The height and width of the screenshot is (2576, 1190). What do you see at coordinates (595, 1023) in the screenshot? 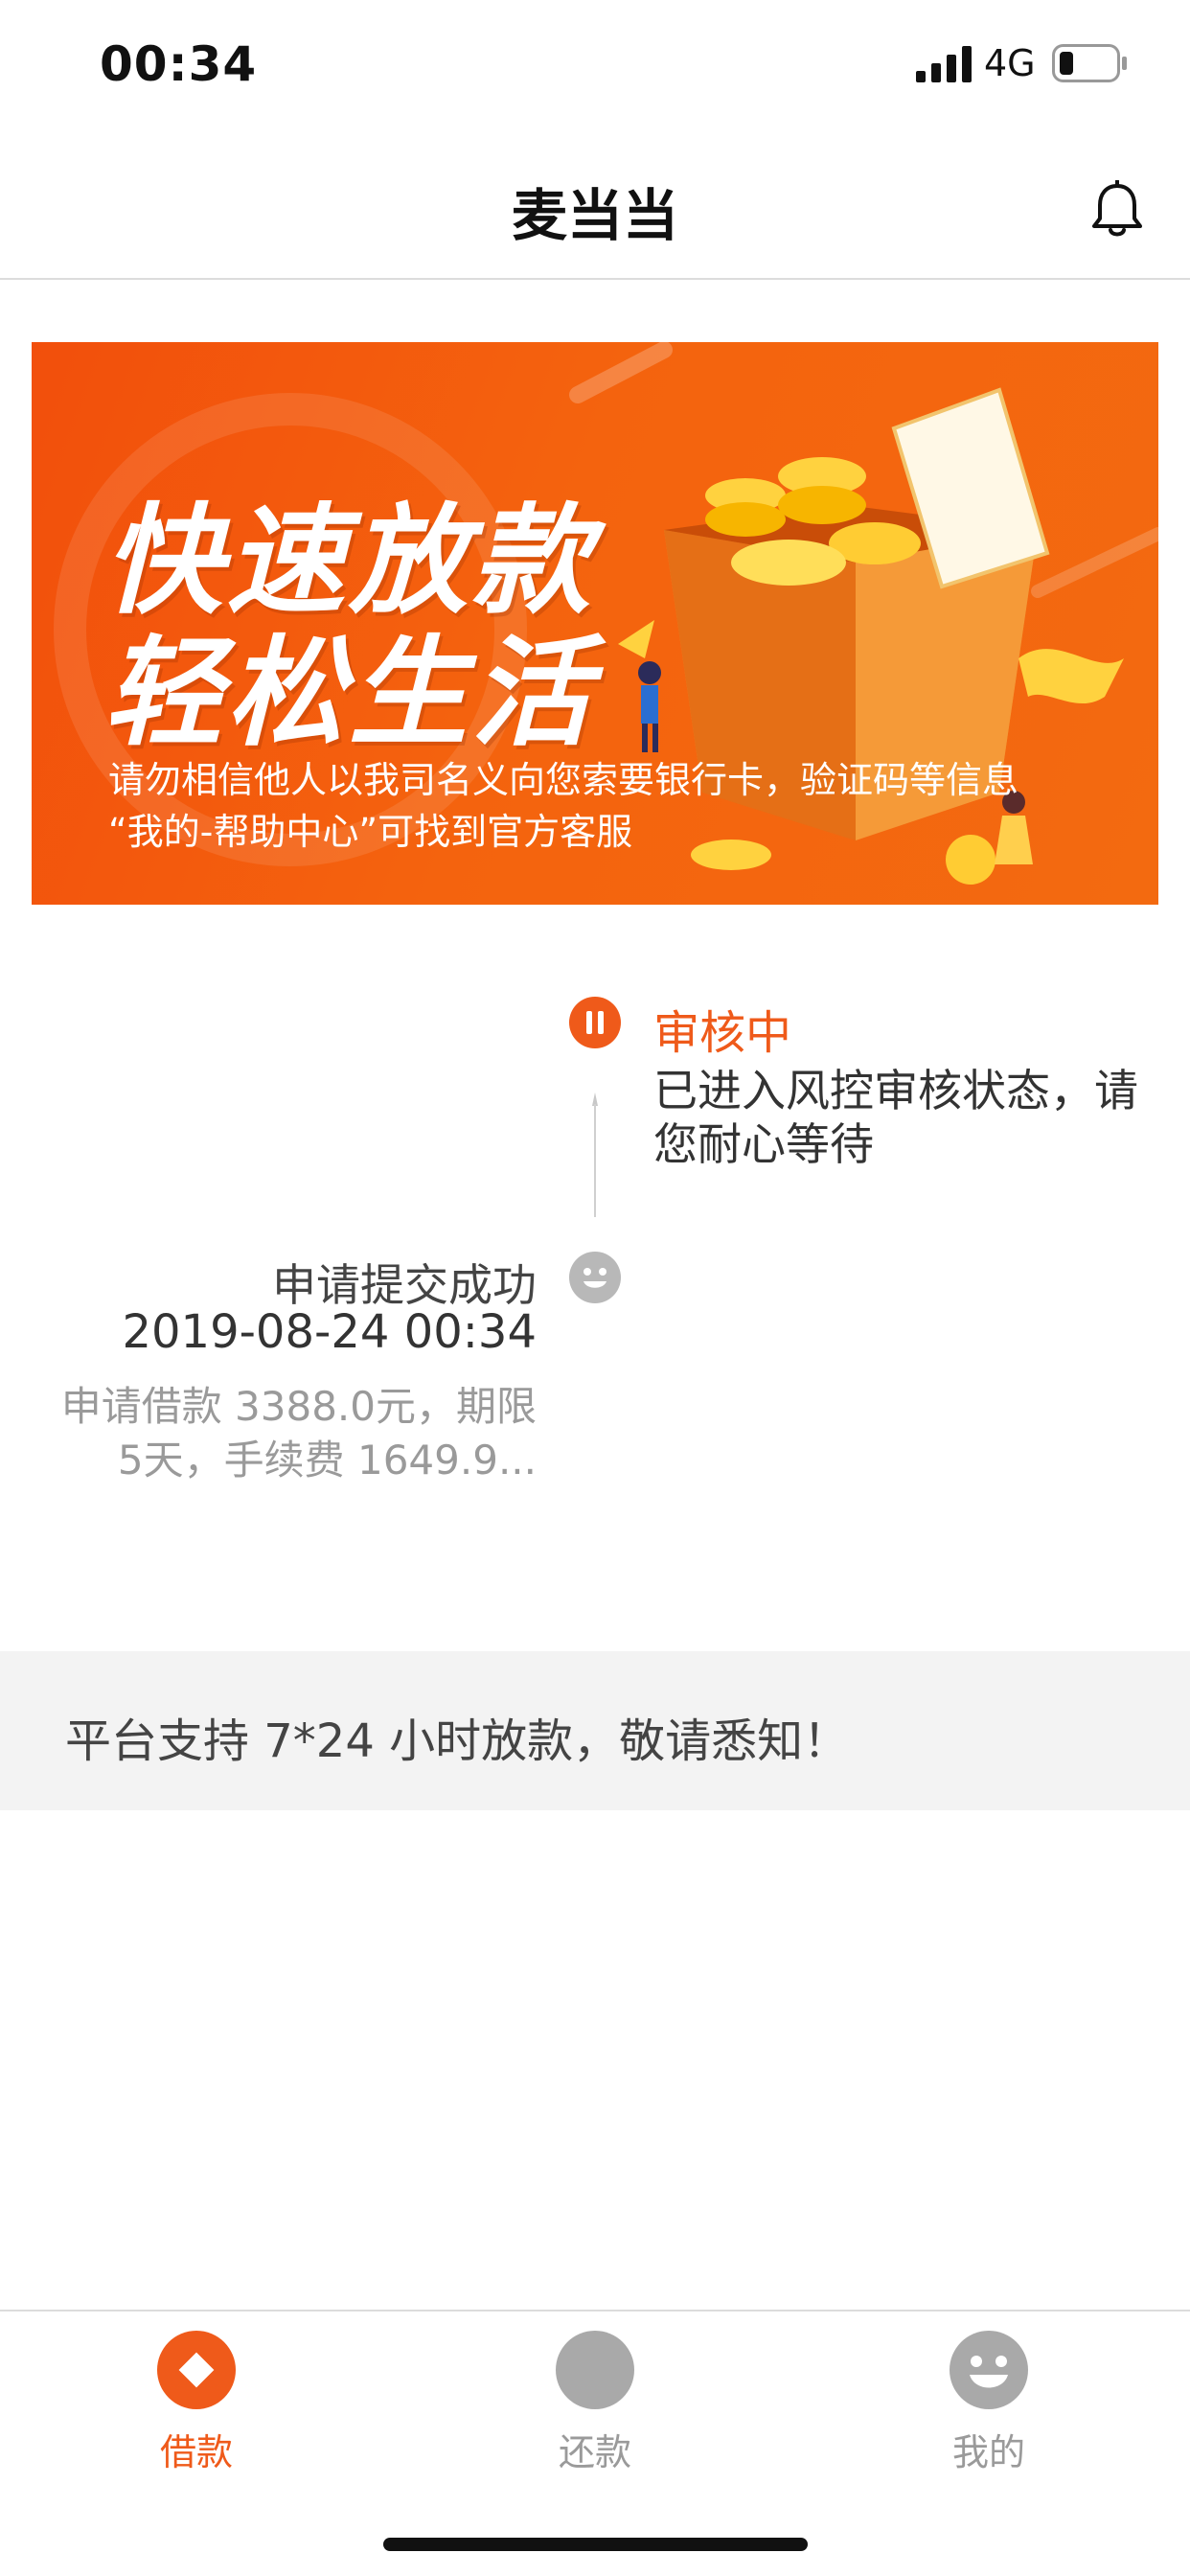
I see `pause-icon` at bounding box center [595, 1023].